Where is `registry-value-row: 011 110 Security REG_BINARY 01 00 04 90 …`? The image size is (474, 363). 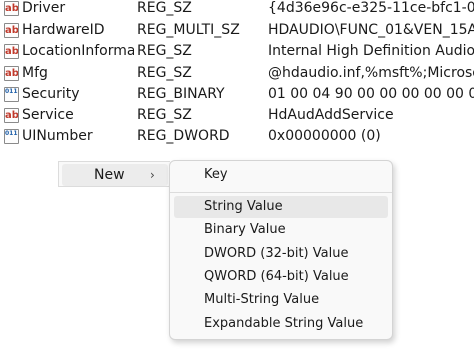
registry-value-row: 011 110 Security REG_BINARY 01 00 04 90 … is located at coordinates (237, 94).